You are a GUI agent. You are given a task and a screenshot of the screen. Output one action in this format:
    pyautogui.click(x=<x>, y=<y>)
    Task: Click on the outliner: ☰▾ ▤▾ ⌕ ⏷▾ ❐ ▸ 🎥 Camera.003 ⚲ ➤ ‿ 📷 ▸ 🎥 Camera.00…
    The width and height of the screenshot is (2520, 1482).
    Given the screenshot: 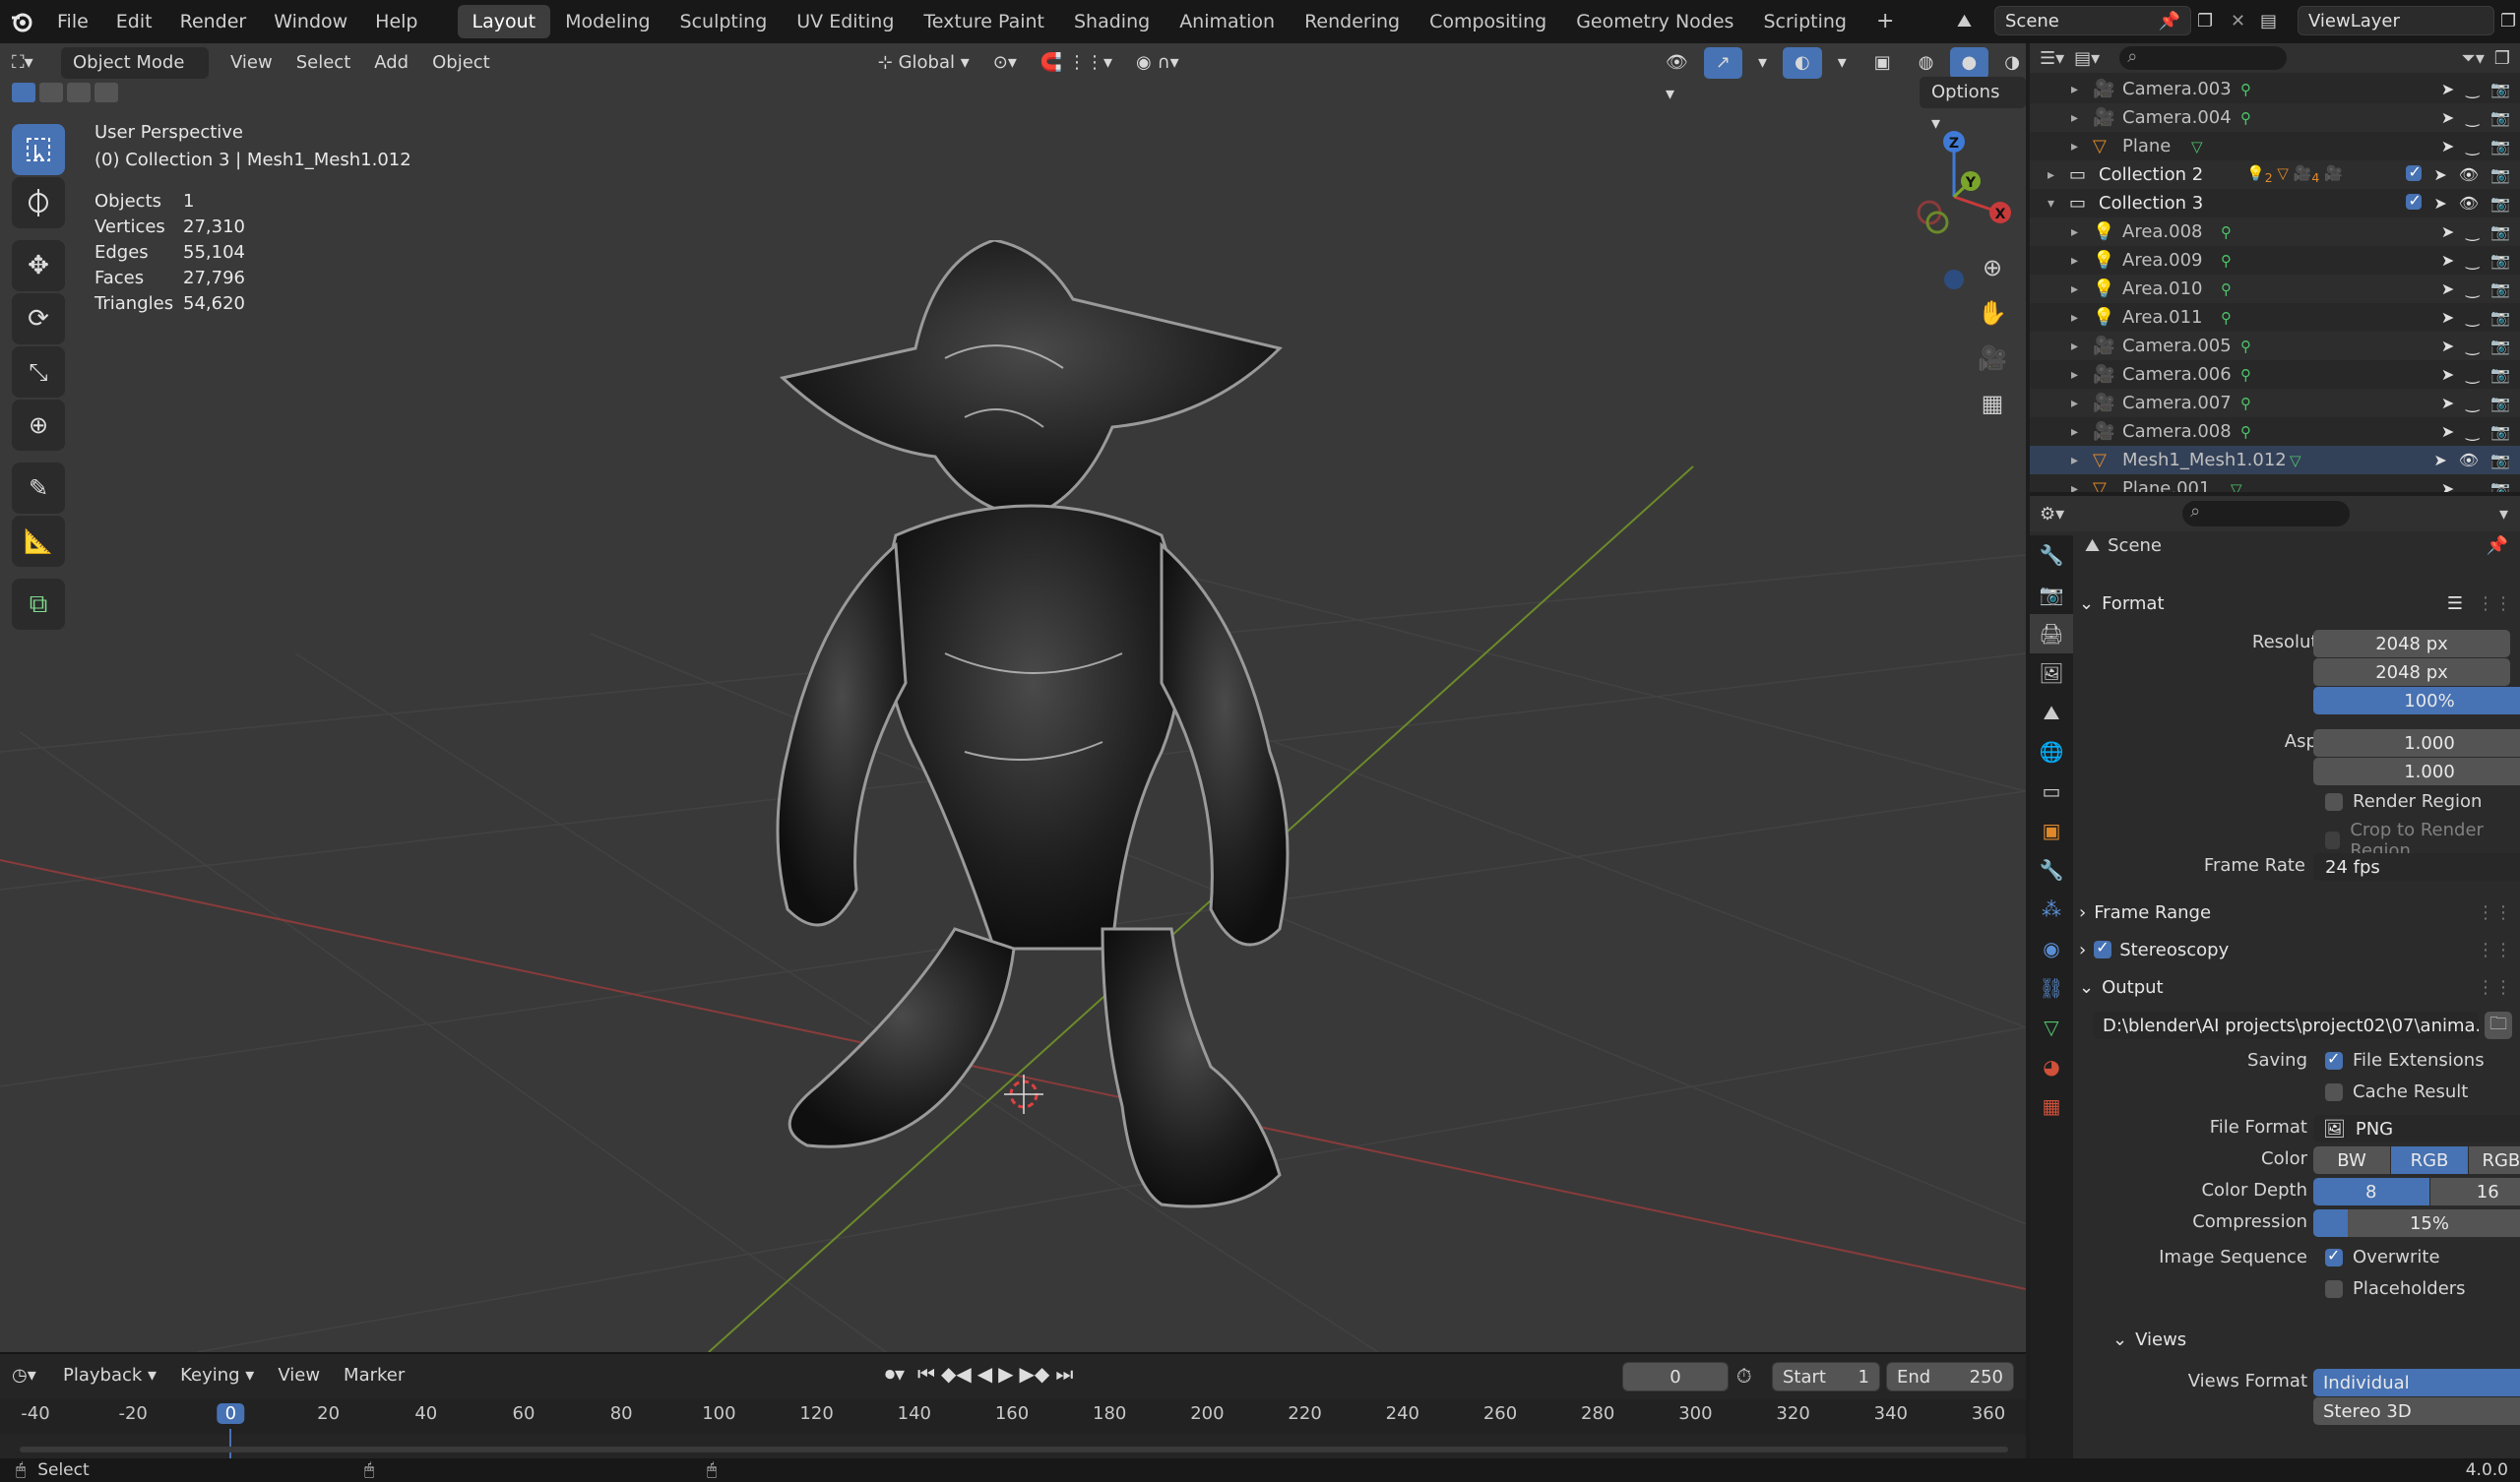 What is the action you would take?
    pyautogui.click(x=2275, y=267)
    